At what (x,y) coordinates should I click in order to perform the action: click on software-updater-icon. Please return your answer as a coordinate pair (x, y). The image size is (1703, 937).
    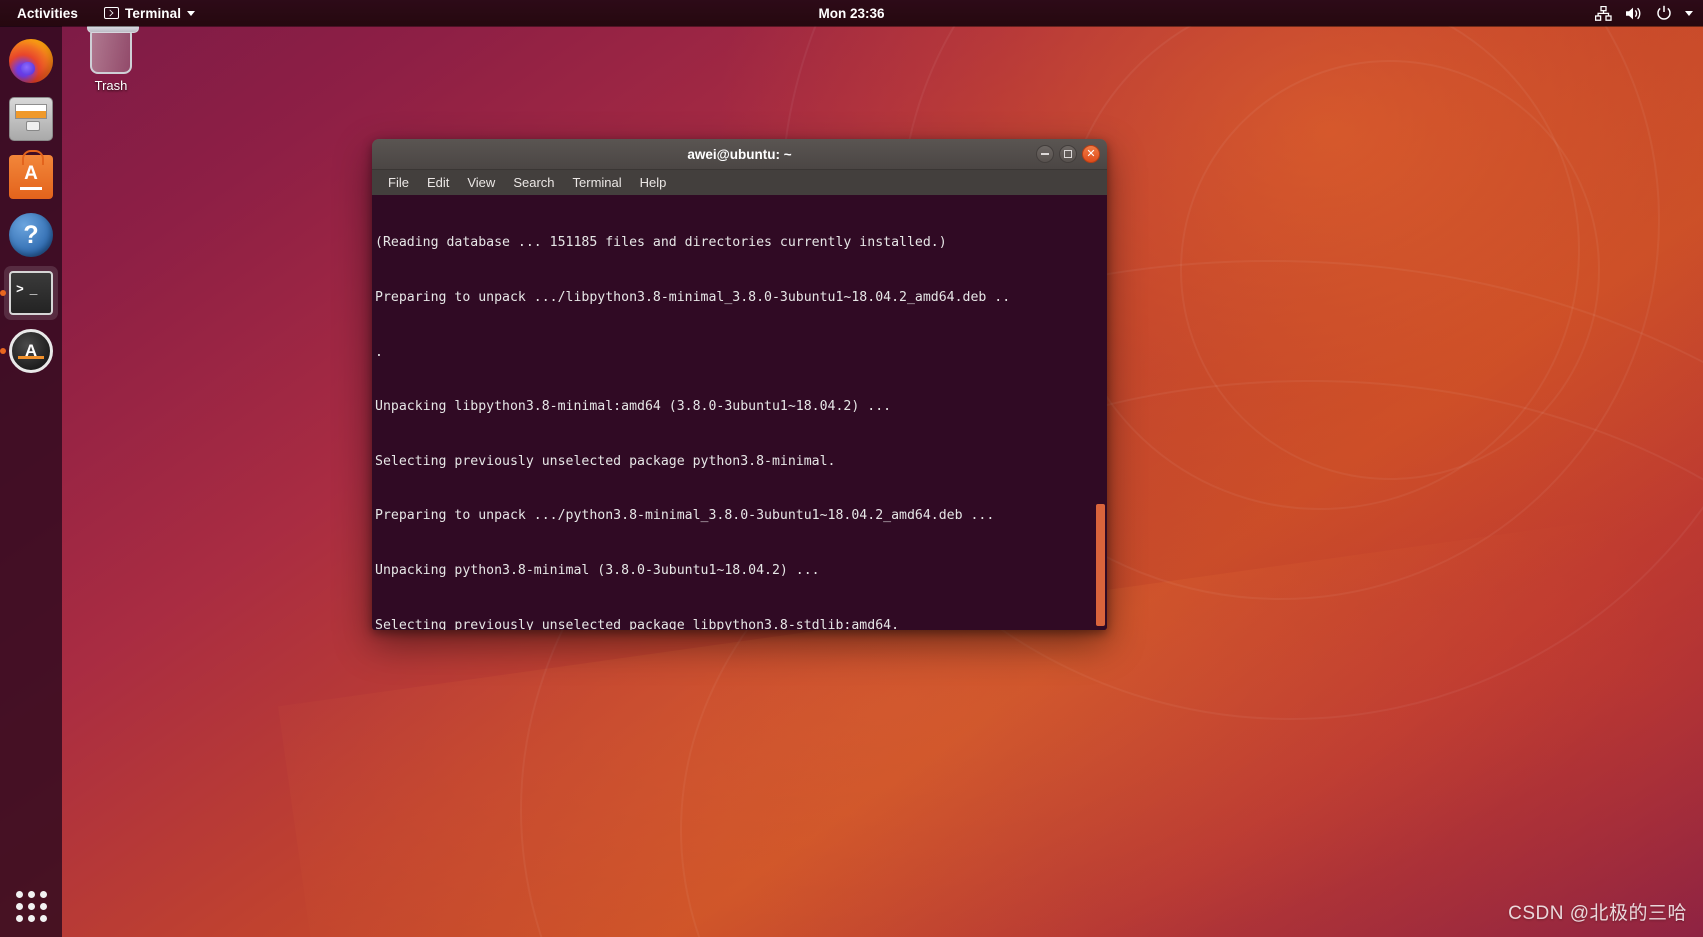
    Looking at the image, I should click on (31, 351).